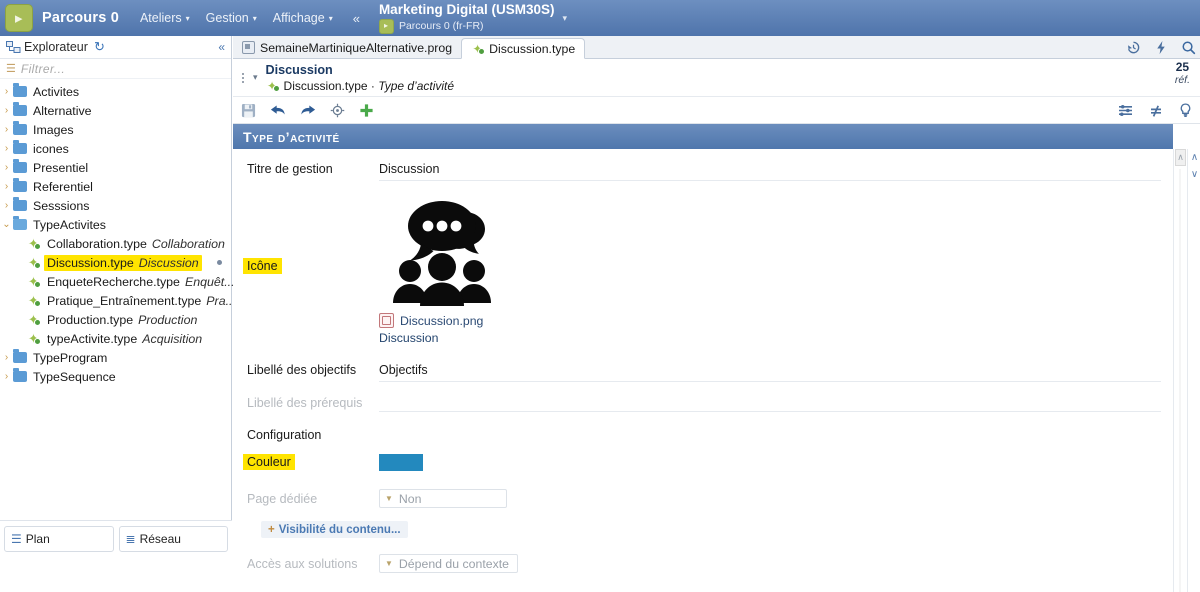 The width and height of the screenshot is (1200, 592). What do you see at coordinates (115, 129) in the screenshot?
I see `tree-item-images: › Images` at bounding box center [115, 129].